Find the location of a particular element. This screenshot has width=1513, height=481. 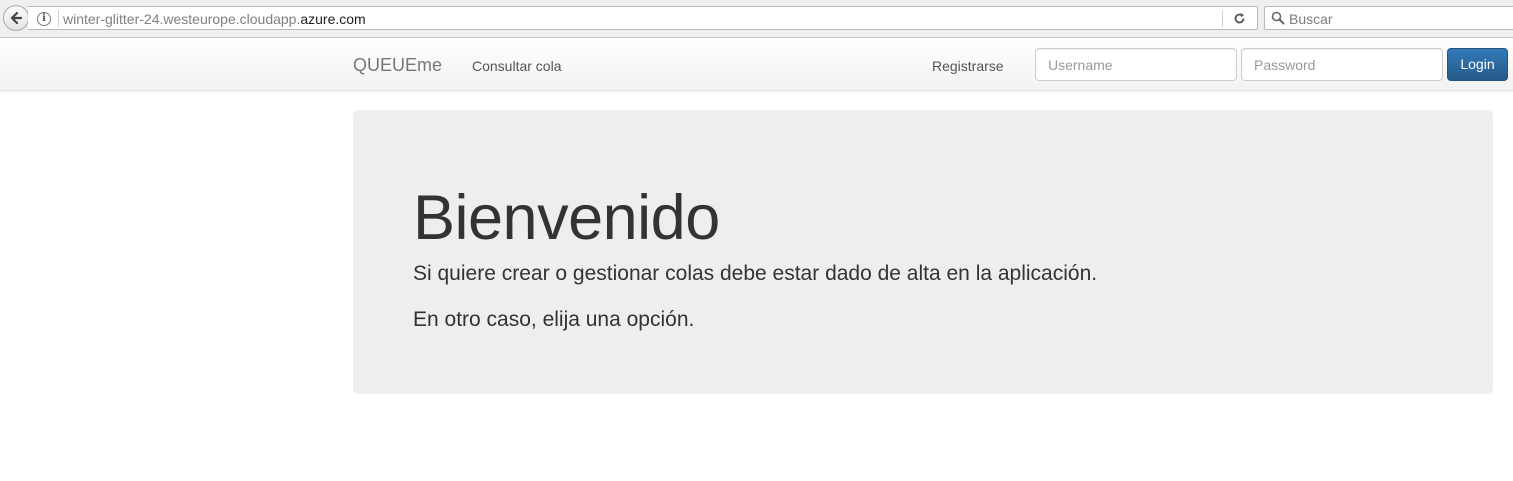

username-input is located at coordinates (1136, 64).